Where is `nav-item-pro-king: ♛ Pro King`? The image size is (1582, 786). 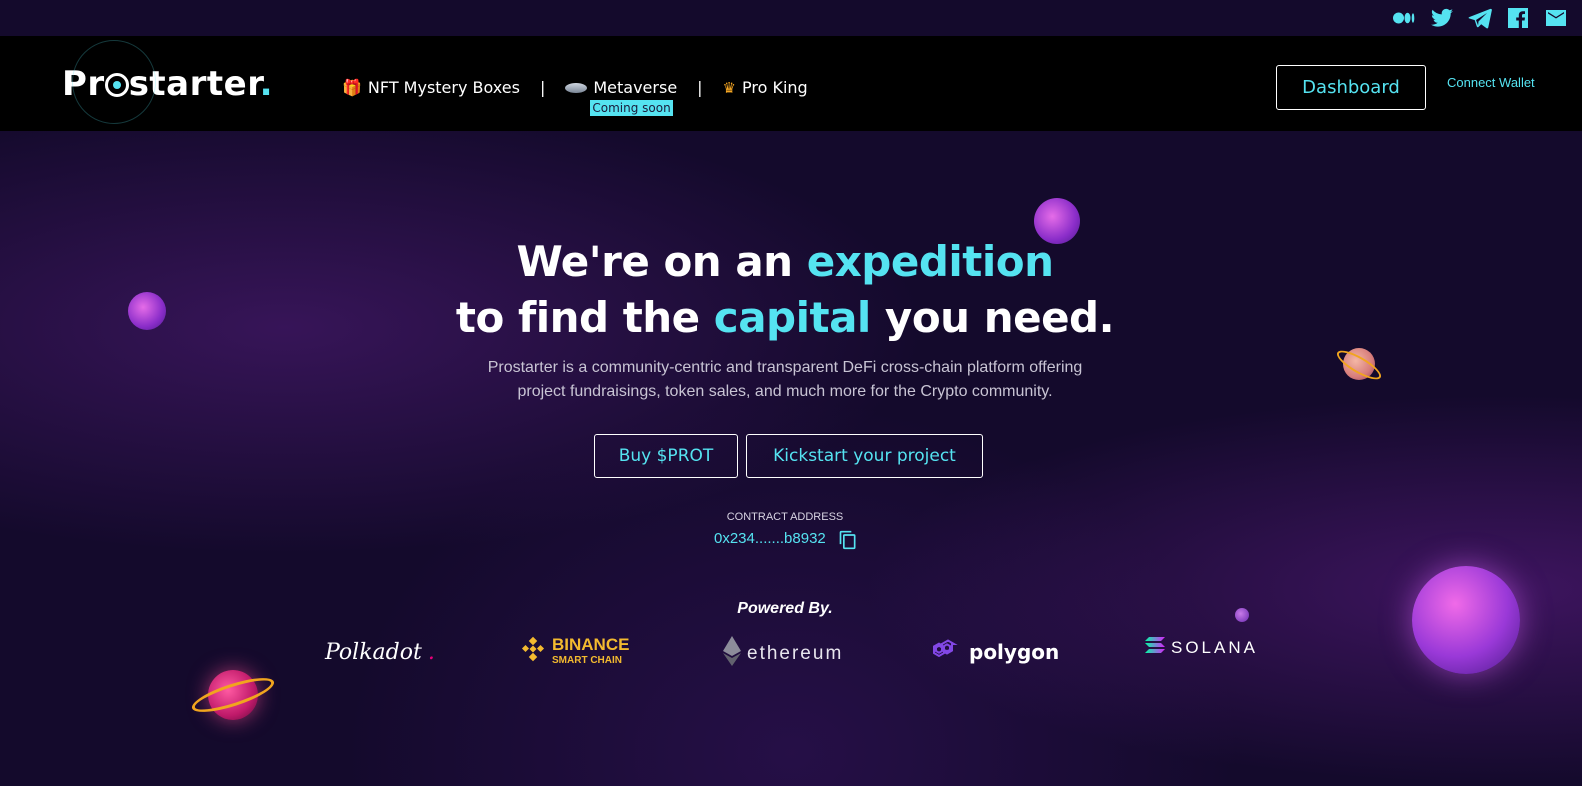 nav-item-pro-king: ♛ Pro King is located at coordinates (765, 87).